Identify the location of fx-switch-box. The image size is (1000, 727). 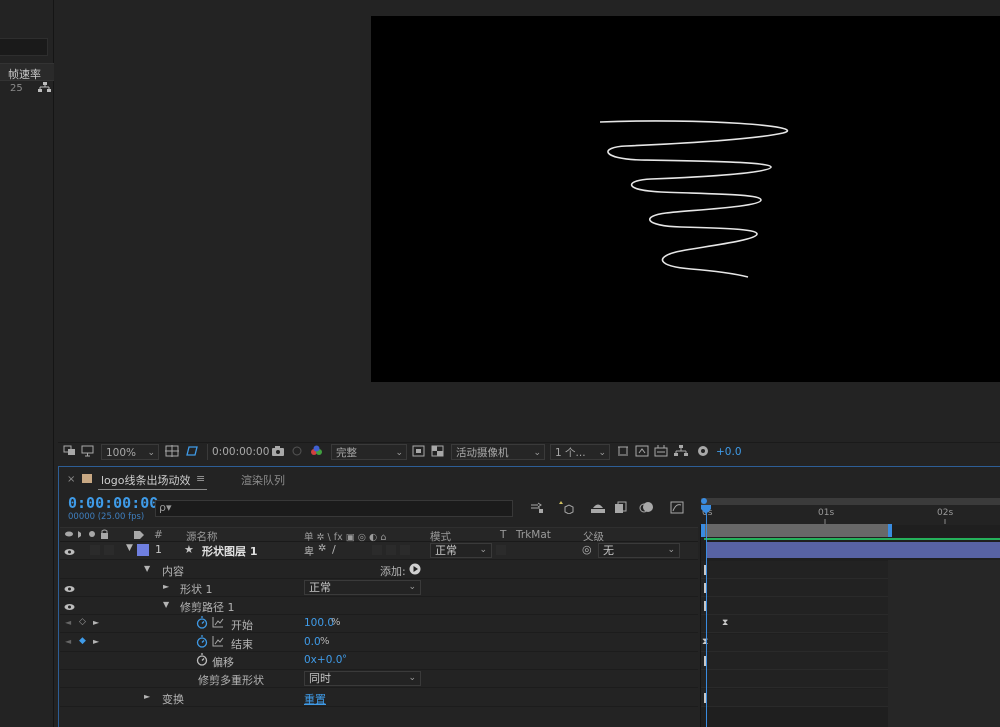
(377, 550).